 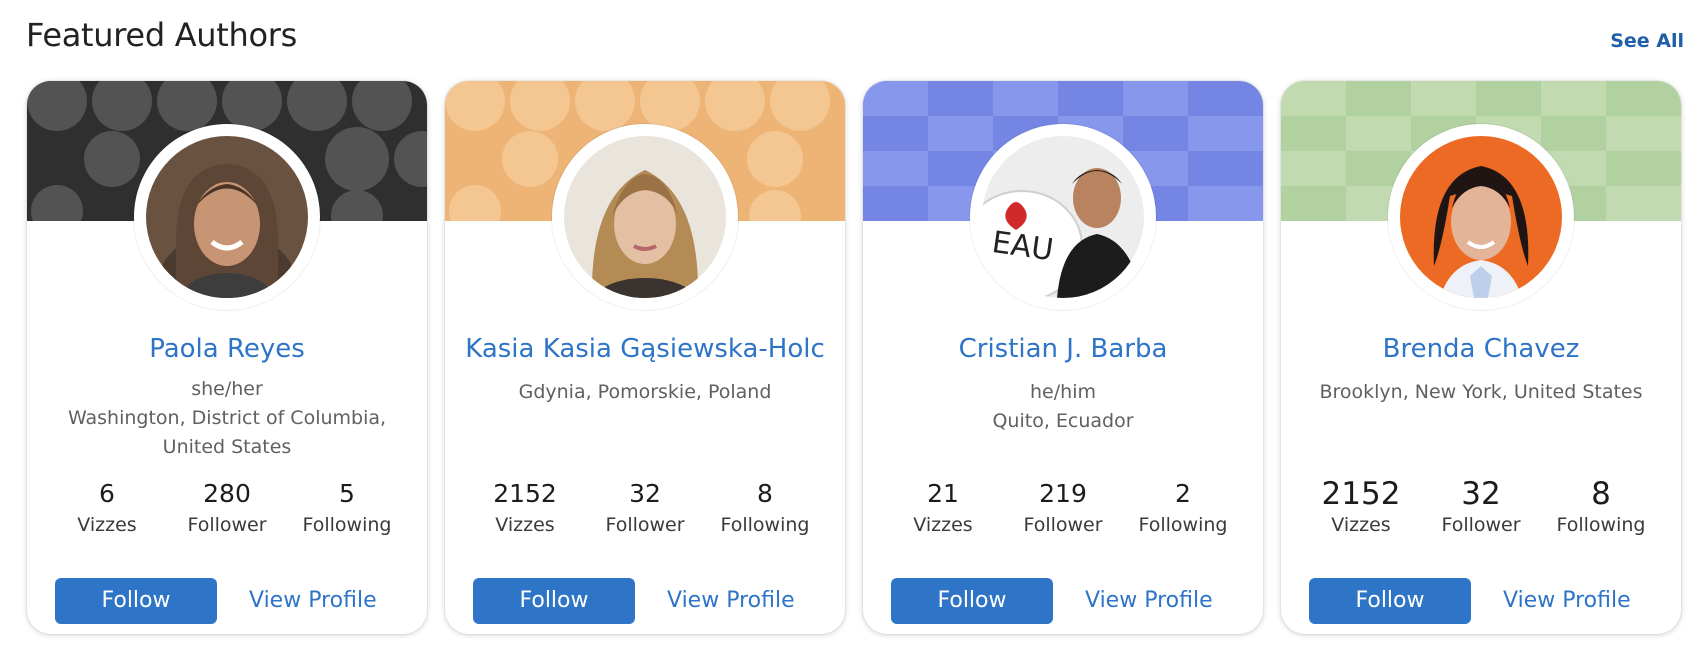 I want to click on author-stats: 21 Vizzes 219 Follower 2 Following, so click(x=1063, y=508).